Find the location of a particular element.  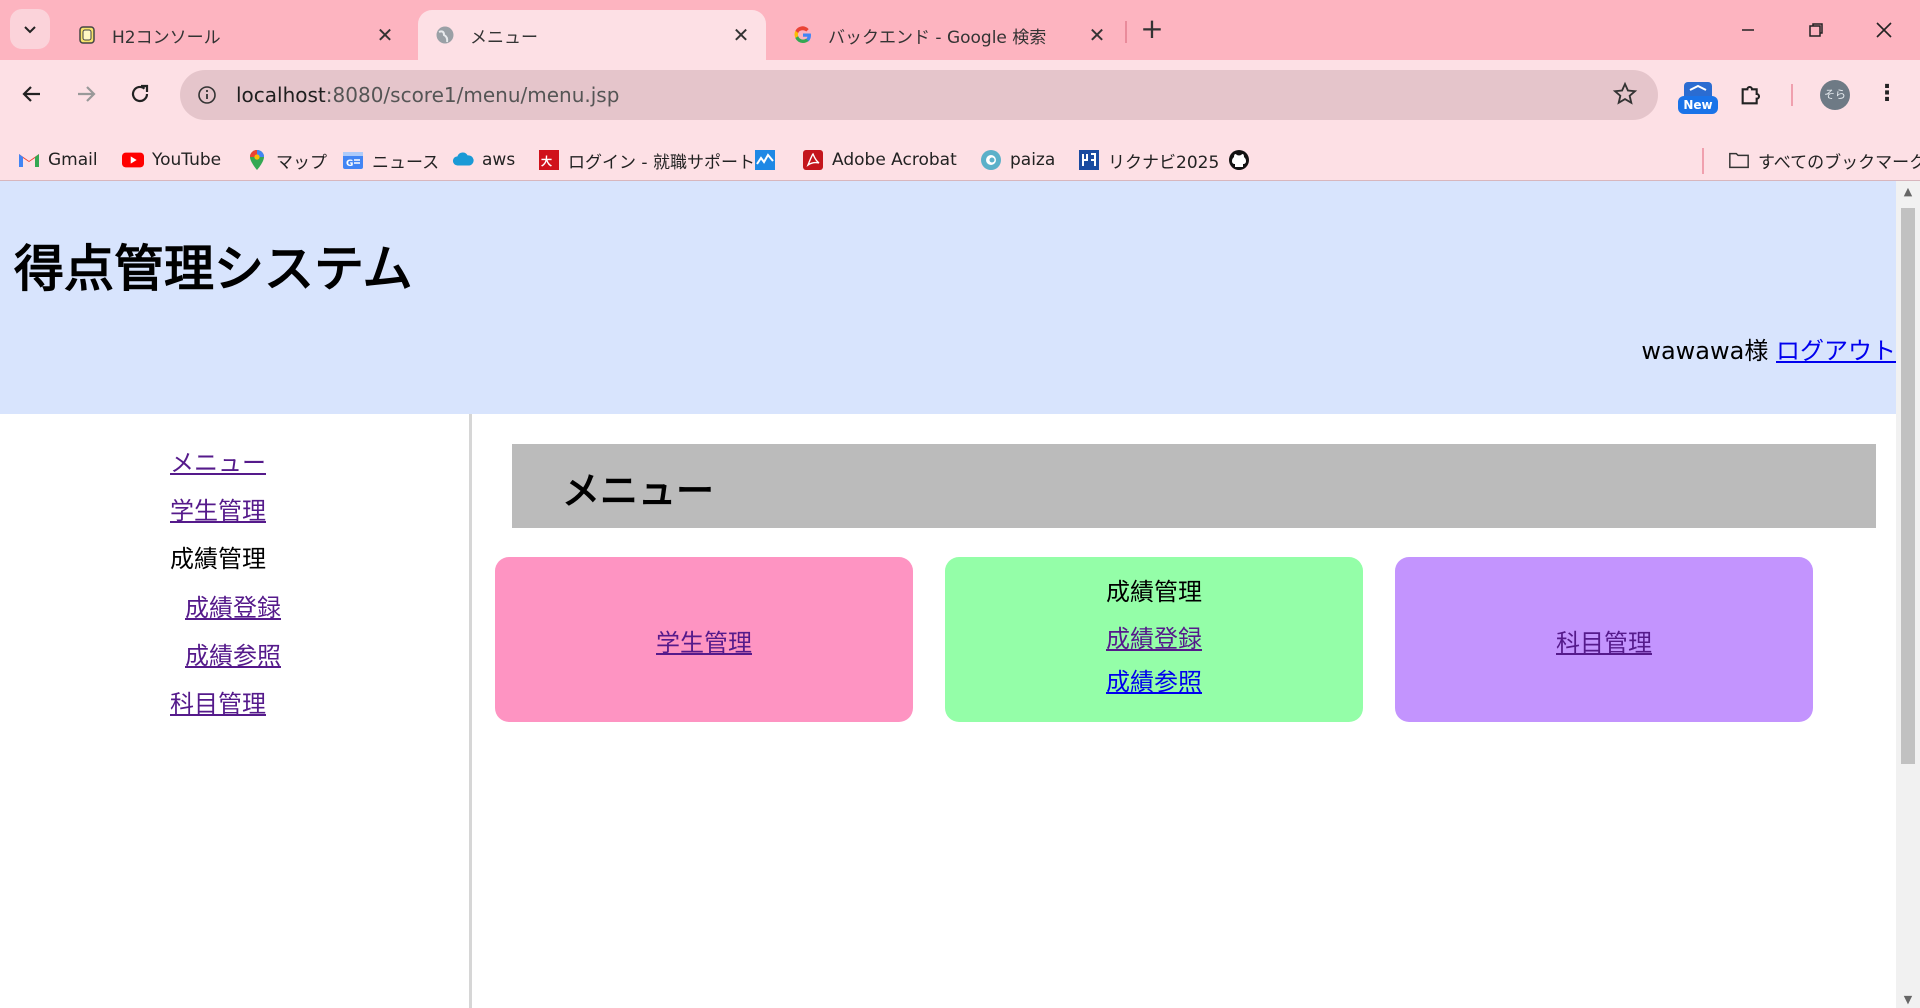

url-path: :8080/score1/menu/menu.jsp is located at coordinates (472, 95).